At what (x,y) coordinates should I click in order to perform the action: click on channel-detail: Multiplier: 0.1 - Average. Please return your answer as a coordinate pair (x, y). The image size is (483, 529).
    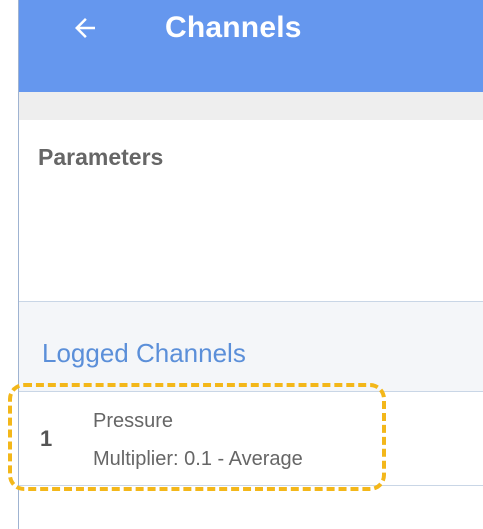
    Looking at the image, I should click on (198, 459).